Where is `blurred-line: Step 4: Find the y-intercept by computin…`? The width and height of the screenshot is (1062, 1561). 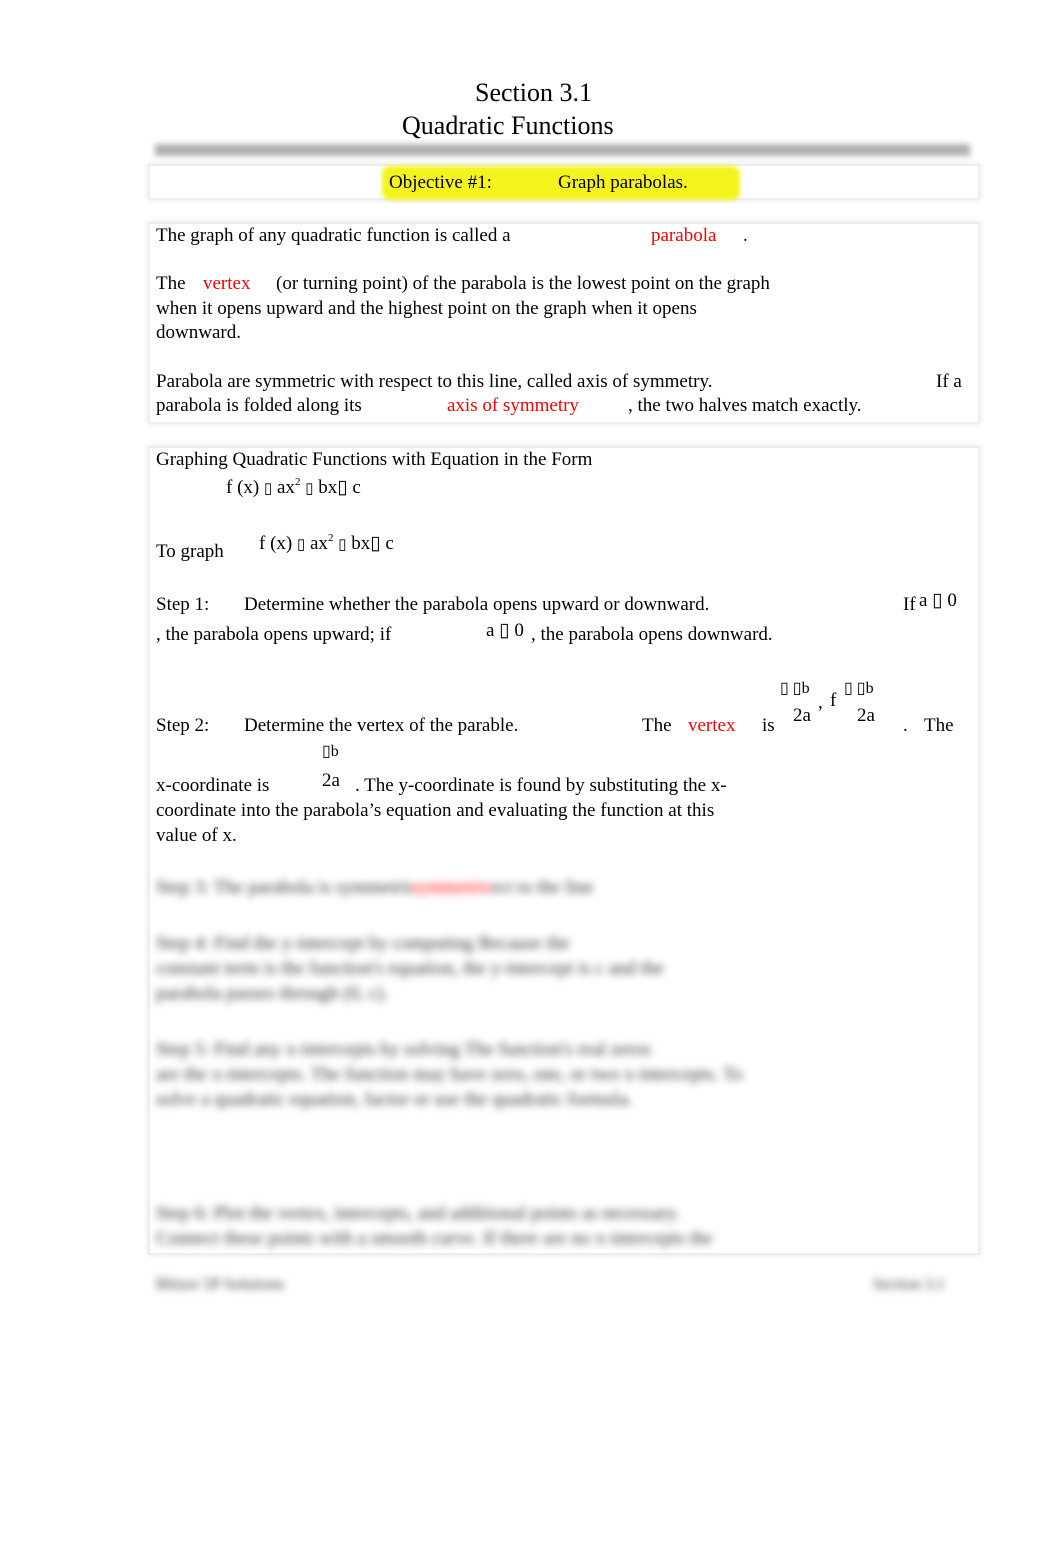 blurred-line: Step 4: Find the y-intercept by computin… is located at coordinates (363, 943).